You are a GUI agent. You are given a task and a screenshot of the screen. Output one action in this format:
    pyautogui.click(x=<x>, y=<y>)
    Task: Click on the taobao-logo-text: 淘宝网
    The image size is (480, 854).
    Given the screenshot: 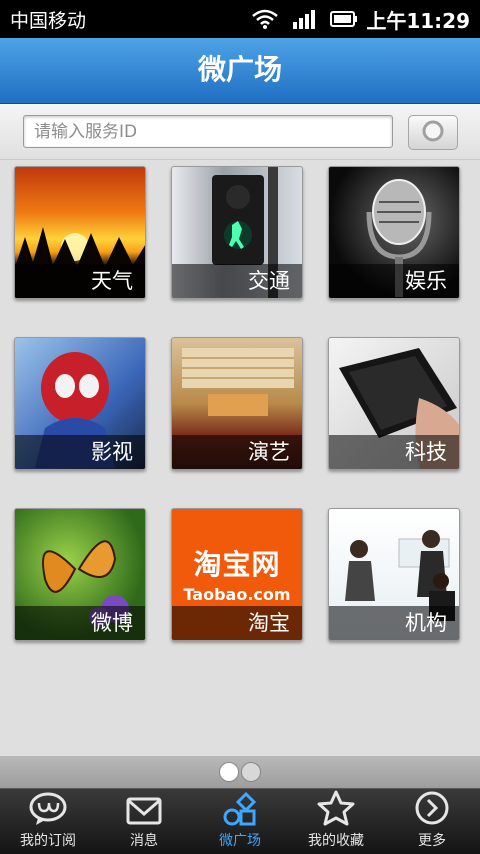 What is the action you would take?
    pyautogui.click(x=237, y=564)
    